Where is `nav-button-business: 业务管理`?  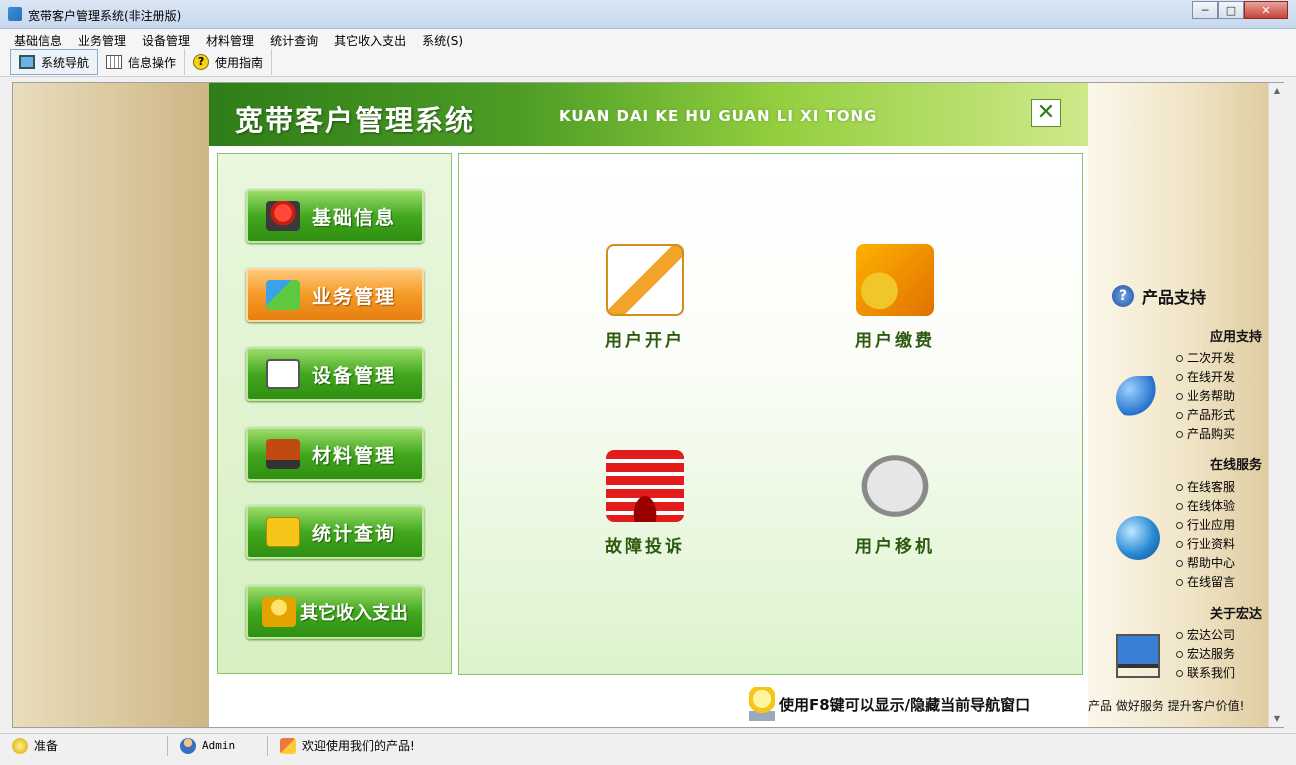
nav-button-business: 业务管理 is located at coordinates (335, 295).